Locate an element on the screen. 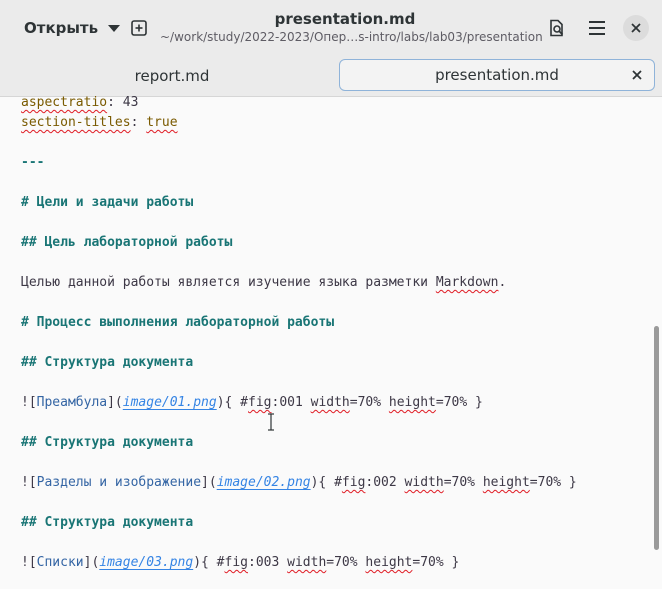  open-button: Открыть is located at coordinates (72, 28).